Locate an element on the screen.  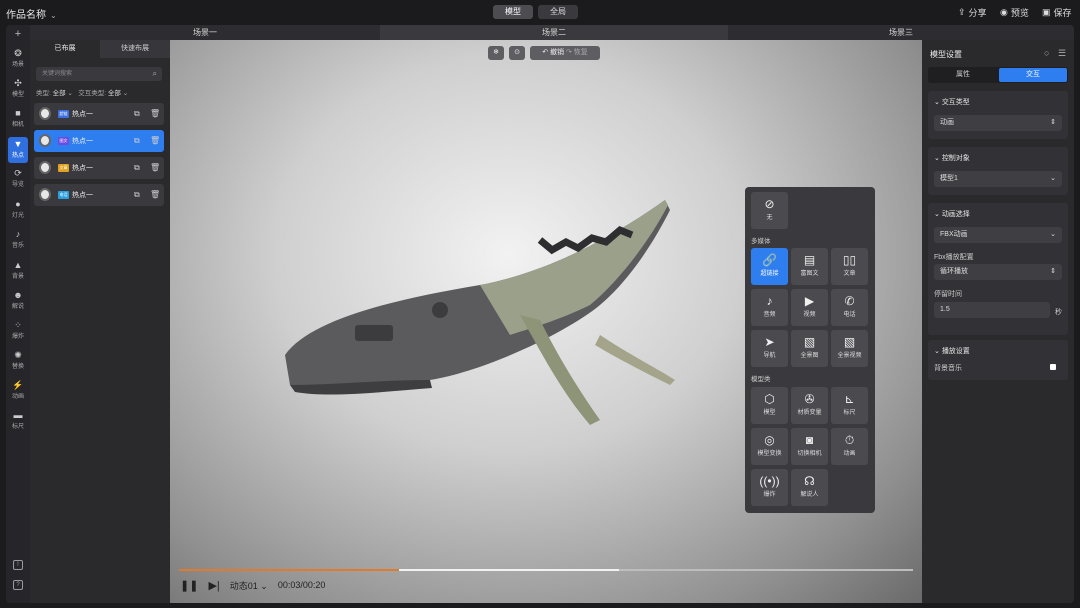
whale-model is located at coordinates (480, 312).